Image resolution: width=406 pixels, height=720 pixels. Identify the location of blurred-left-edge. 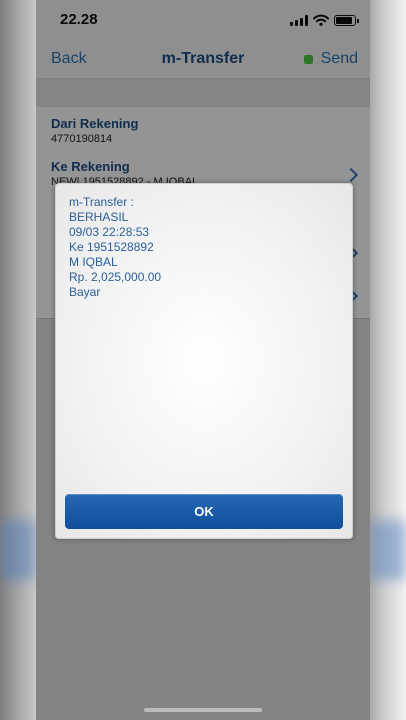
(18, 360).